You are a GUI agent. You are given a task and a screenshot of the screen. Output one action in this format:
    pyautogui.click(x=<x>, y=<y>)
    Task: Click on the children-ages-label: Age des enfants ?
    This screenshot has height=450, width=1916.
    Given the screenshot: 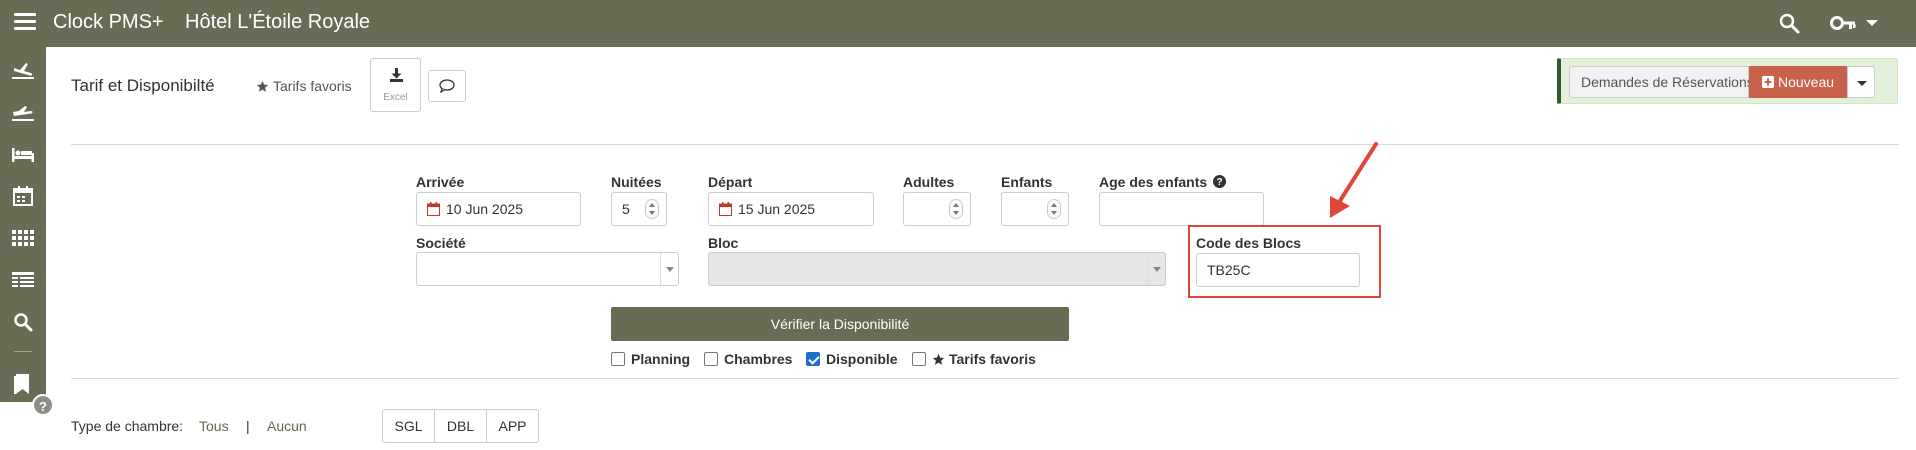 What is the action you would take?
    pyautogui.click(x=1163, y=182)
    